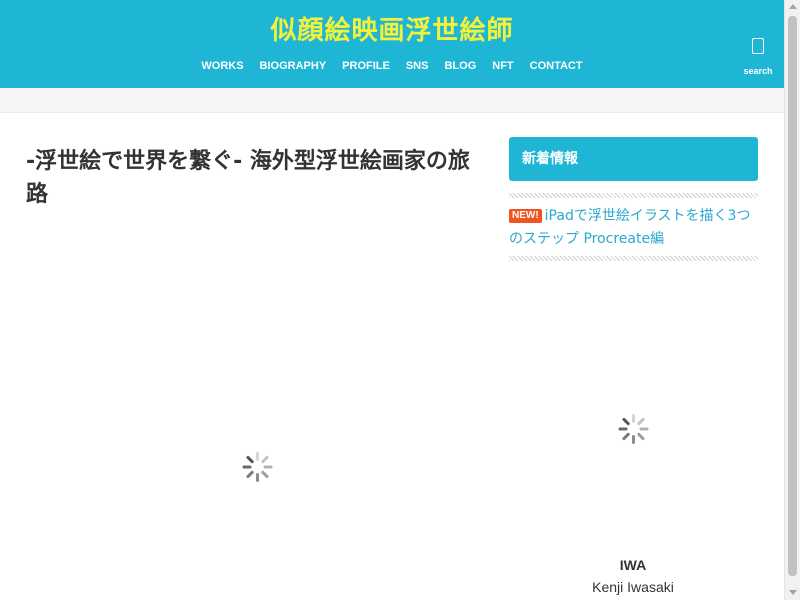  I want to click on profile-name: IWA, so click(633, 565).